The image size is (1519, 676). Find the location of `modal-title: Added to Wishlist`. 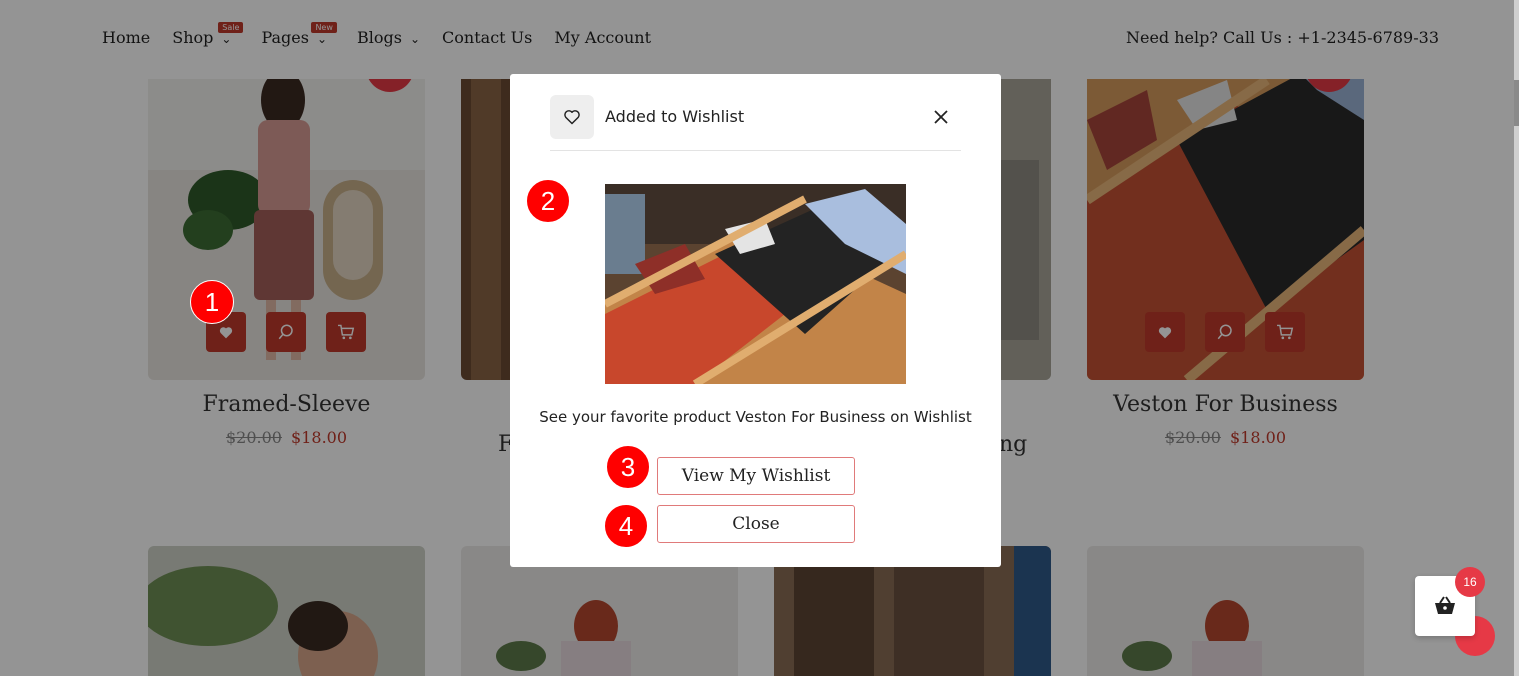

modal-title: Added to Wishlist is located at coordinates (675, 116).